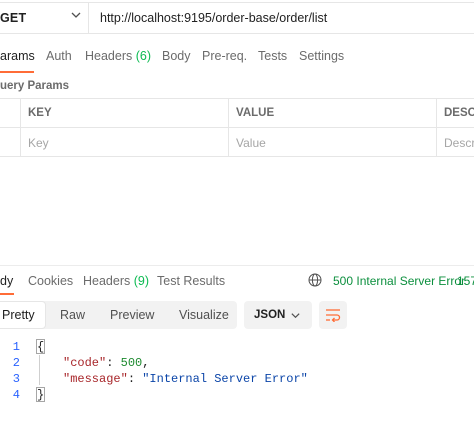 Image resolution: width=474 pixels, height=428 pixels. I want to click on globe-icon, so click(315, 280).